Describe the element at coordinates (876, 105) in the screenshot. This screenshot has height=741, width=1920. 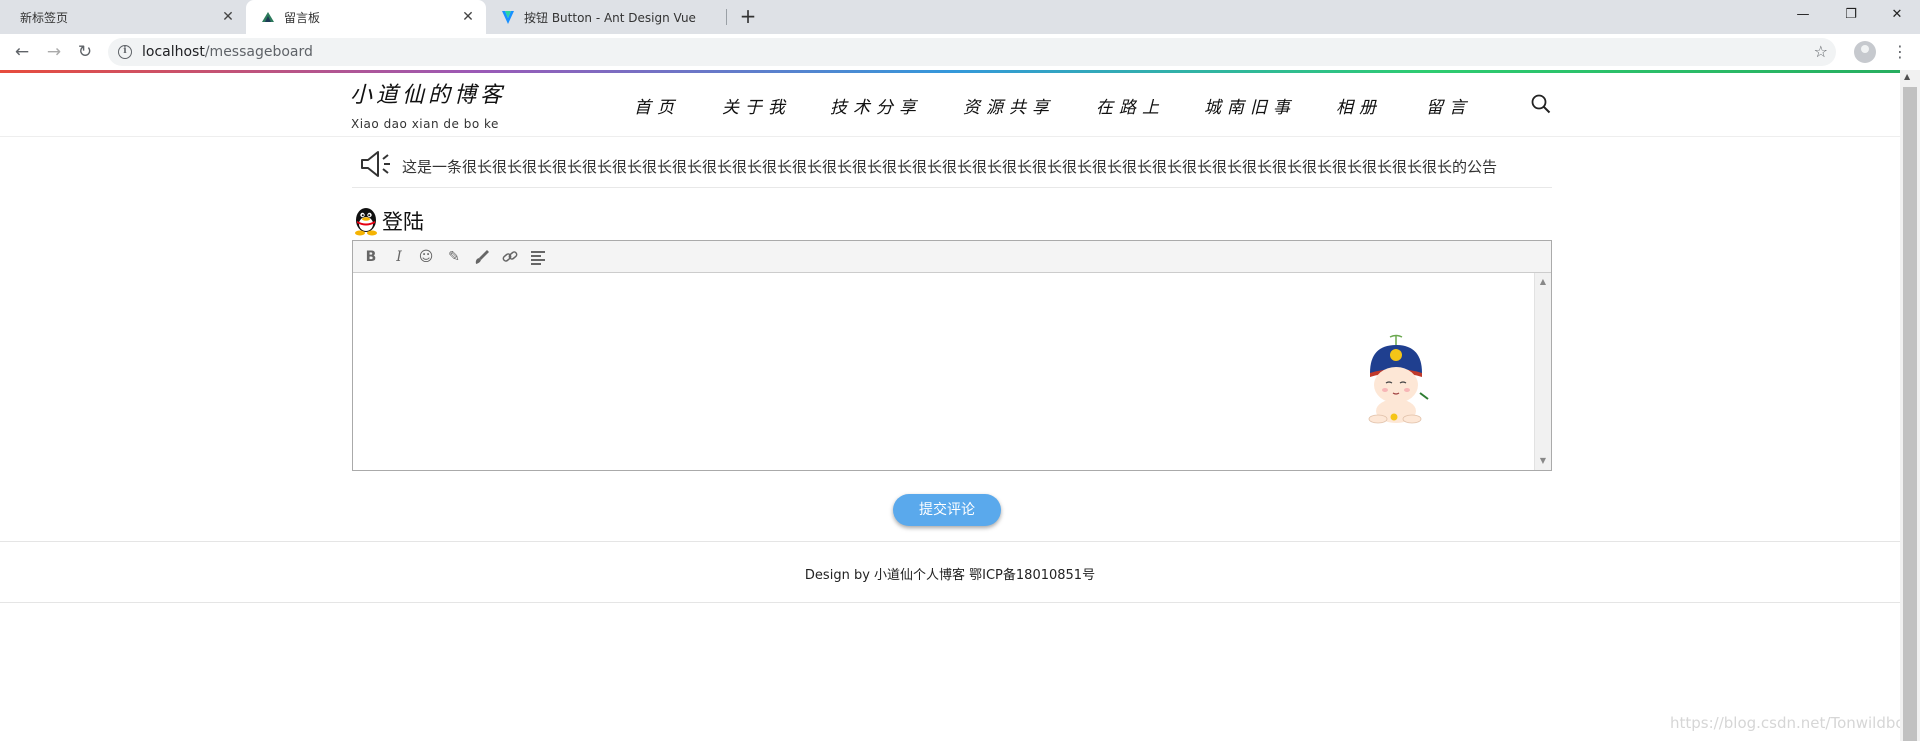
I see `nav-item-tech: 技术分享` at that location.